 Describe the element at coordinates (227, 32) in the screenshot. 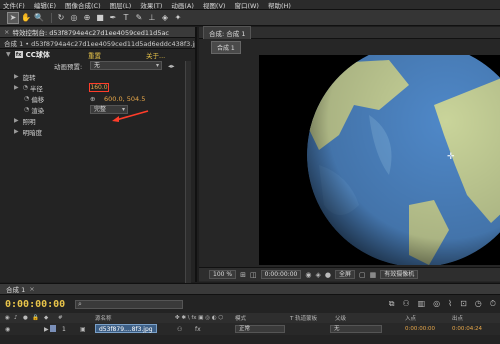

I see `tab-composition: 合成: 合成 1` at that location.